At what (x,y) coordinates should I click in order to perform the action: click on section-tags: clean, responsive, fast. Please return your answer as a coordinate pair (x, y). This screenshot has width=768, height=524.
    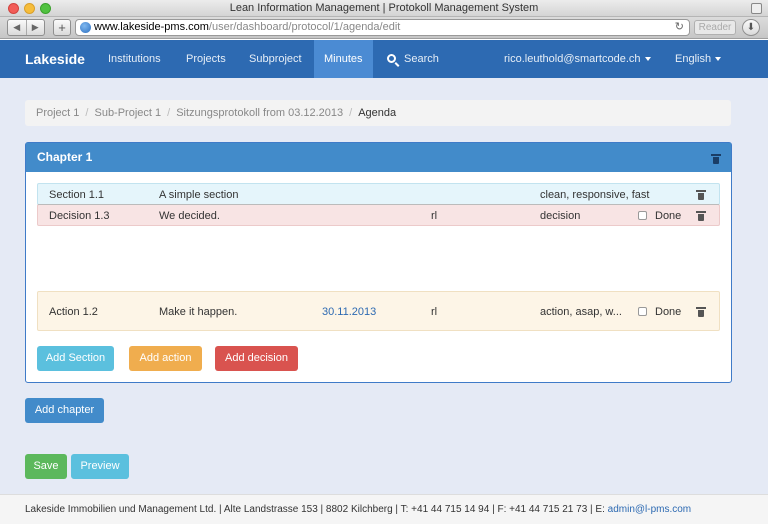
    Looking at the image, I should click on (595, 195).